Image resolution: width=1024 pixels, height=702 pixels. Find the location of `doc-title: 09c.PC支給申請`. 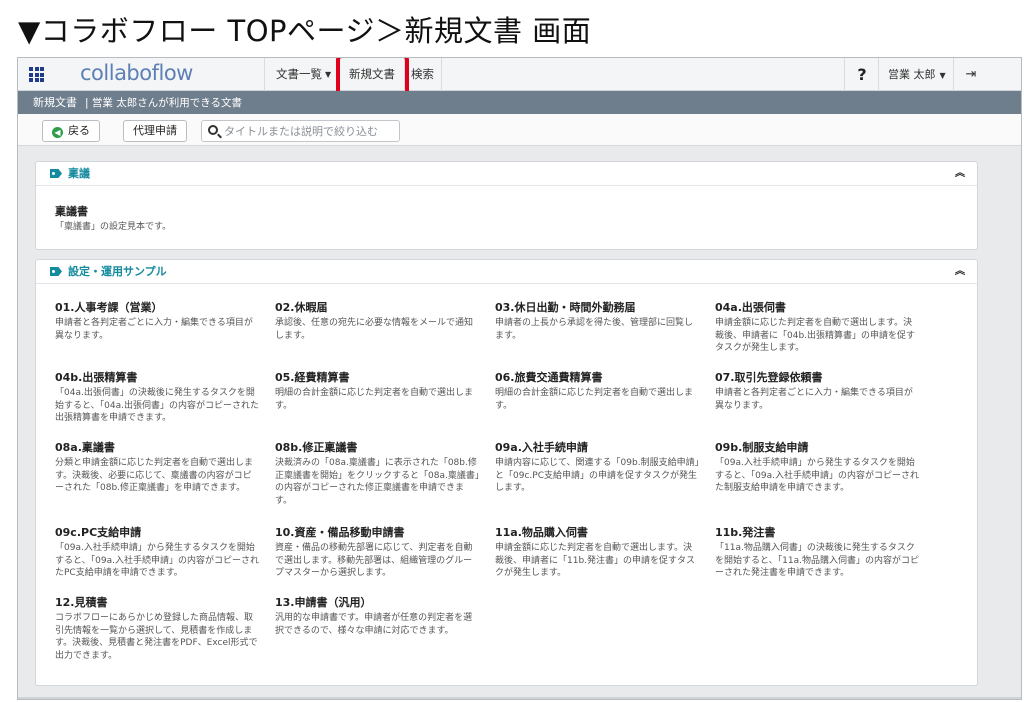

doc-title: 09c.PC支給申請 is located at coordinates (98, 532).